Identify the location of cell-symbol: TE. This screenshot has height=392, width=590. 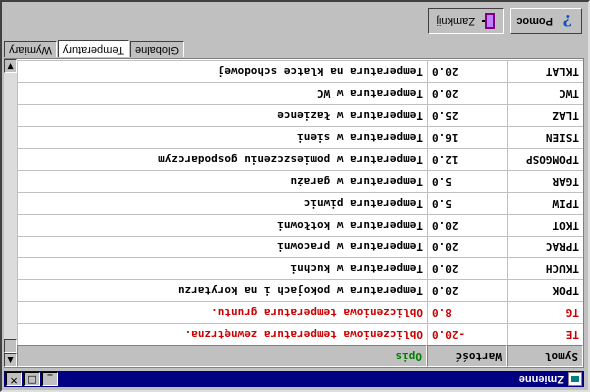
(545, 334).